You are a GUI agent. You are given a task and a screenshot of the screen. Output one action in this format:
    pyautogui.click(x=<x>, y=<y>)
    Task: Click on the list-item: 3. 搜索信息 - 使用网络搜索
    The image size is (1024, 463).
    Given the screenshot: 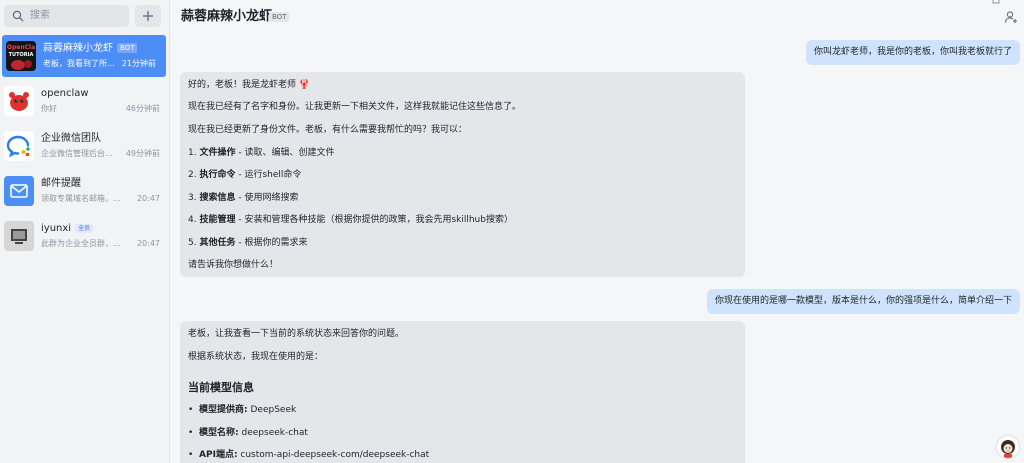 What is the action you would take?
    pyautogui.click(x=243, y=198)
    